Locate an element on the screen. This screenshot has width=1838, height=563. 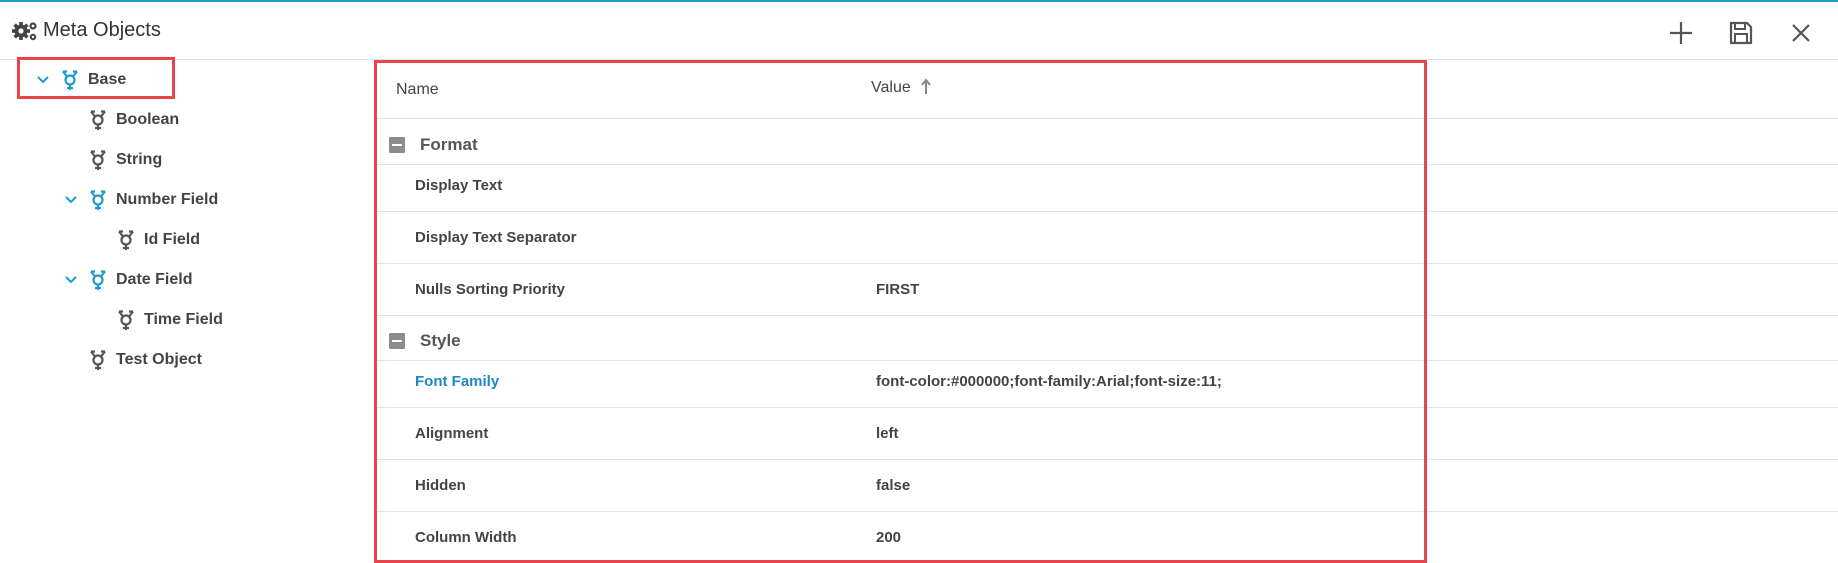
floppy-disk-icon is located at coordinates (1741, 33).